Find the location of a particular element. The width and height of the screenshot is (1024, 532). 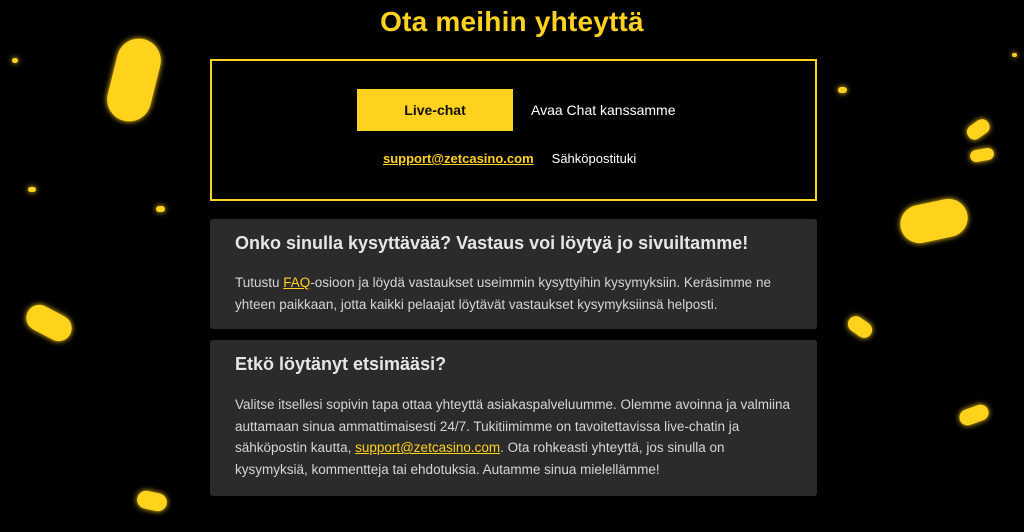

support-email-link: support@zetcasino.com is located at coordinates (458, 158).